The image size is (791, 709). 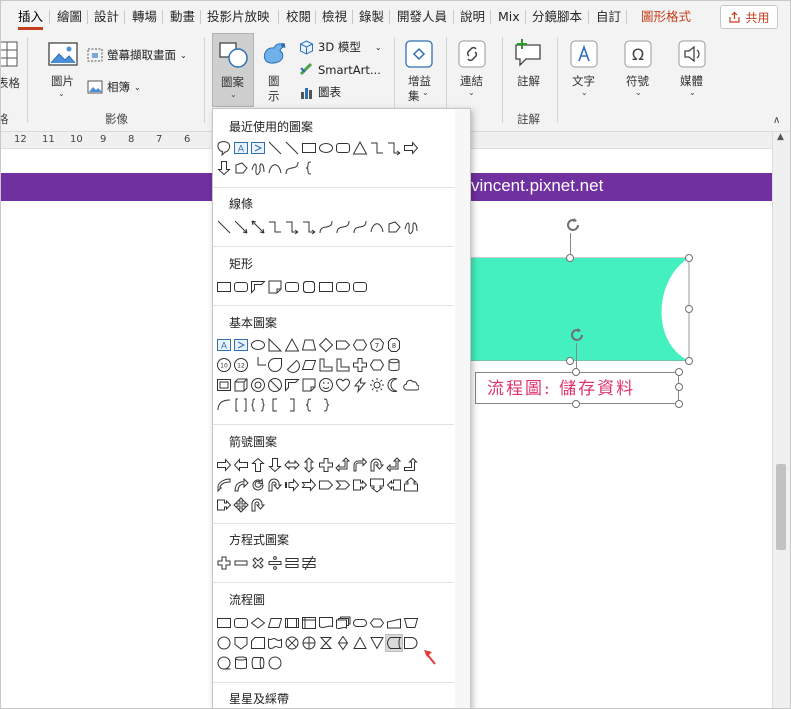 I want to click on cylinder-shape-icon, so click(x=394, y=365).